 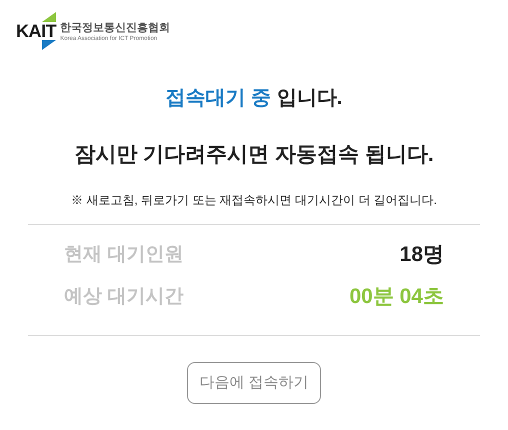 I want to click on stat-value: 18명, so click(x=422, y=255).